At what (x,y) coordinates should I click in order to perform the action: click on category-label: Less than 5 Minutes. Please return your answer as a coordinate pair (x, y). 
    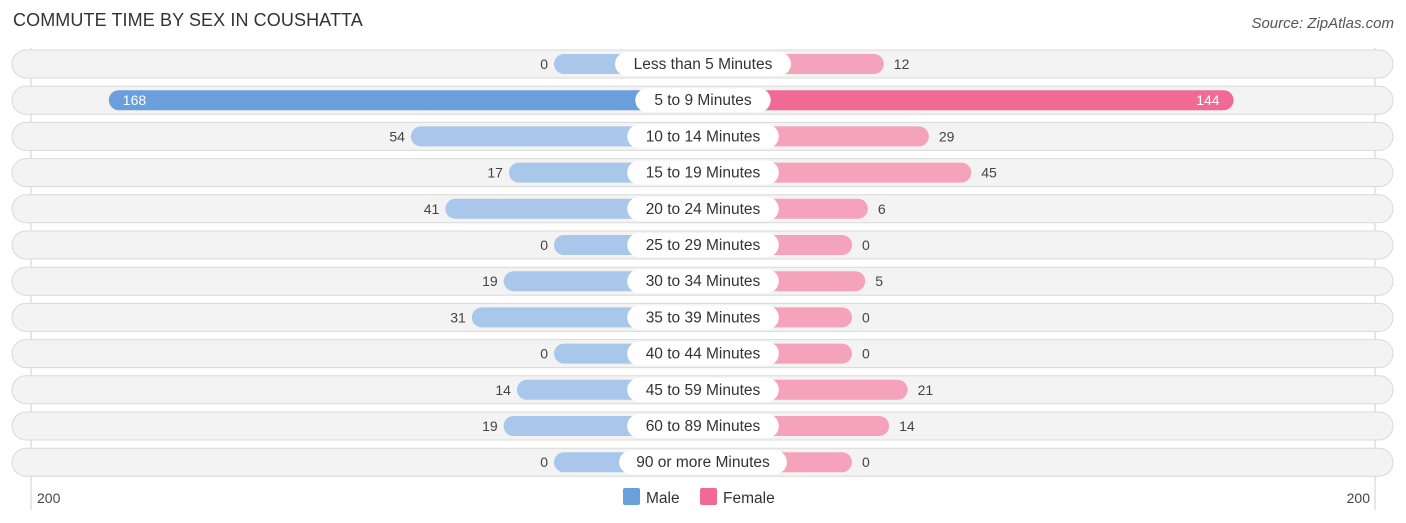
    Looking at the image, I should click on (703, 64).